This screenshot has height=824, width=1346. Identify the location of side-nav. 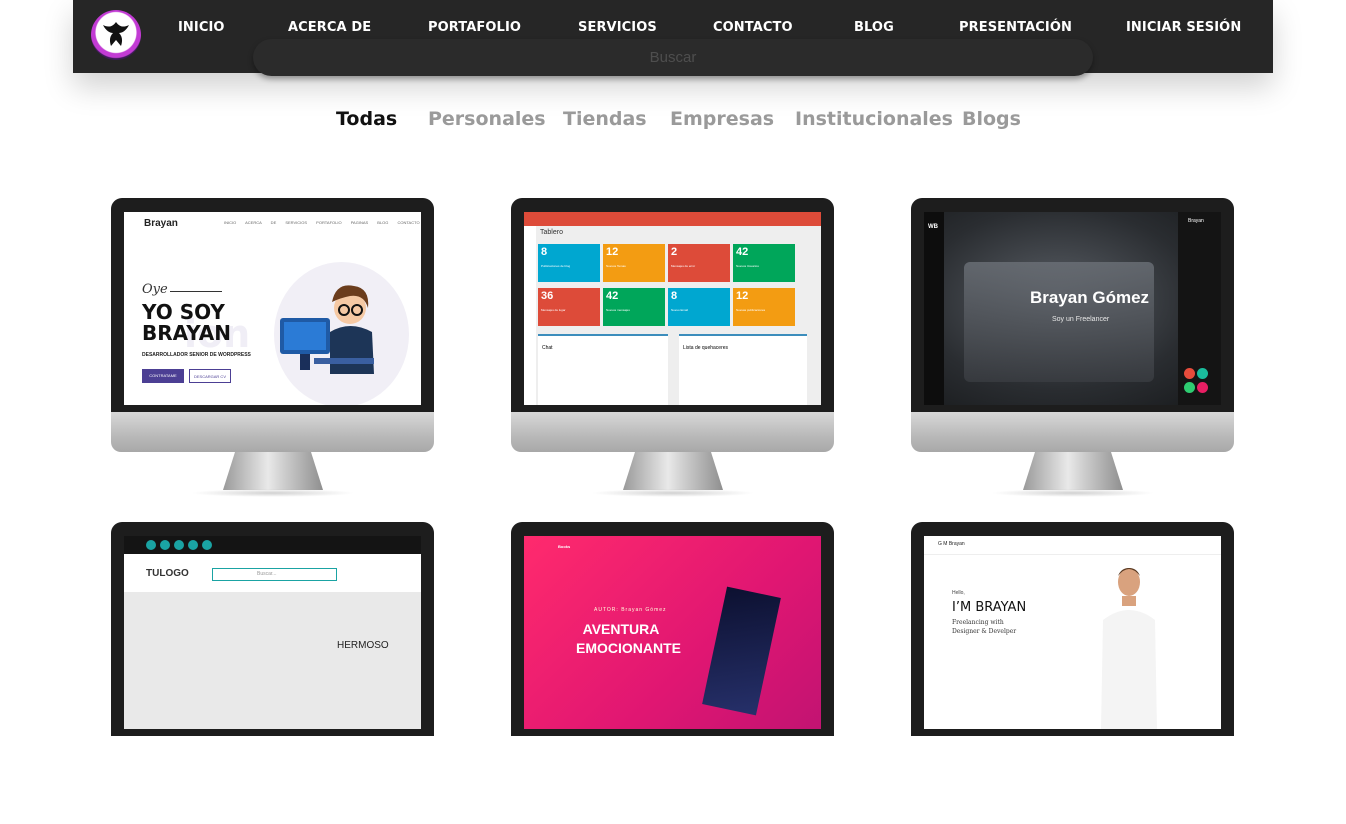
(934, 308).